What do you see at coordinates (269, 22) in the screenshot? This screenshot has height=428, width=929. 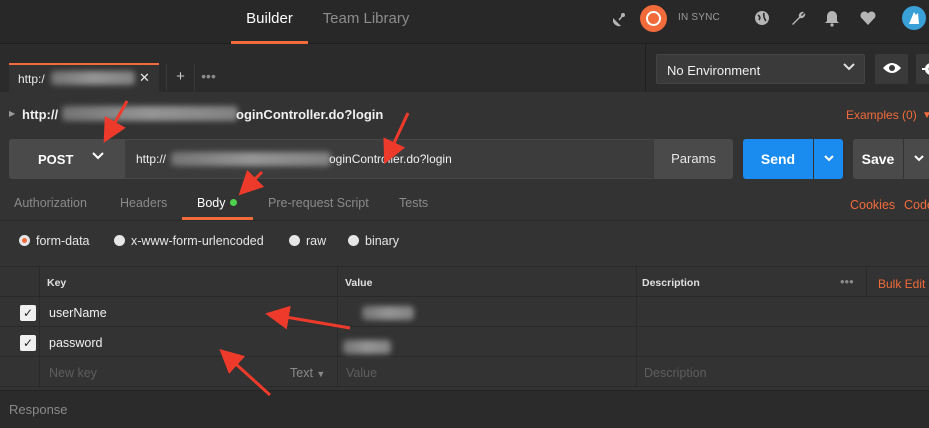 I see `tab-builder: Builder` at bounding box center [269, 22].